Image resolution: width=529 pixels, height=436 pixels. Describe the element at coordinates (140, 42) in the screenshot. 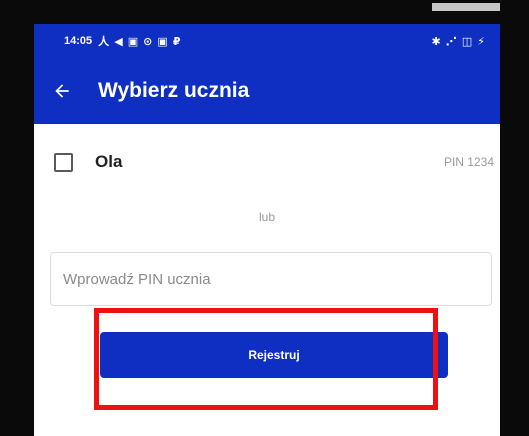

I see `notification-icons: 人 ◀ ▣ ⊙ ▣ ₽` at that location.